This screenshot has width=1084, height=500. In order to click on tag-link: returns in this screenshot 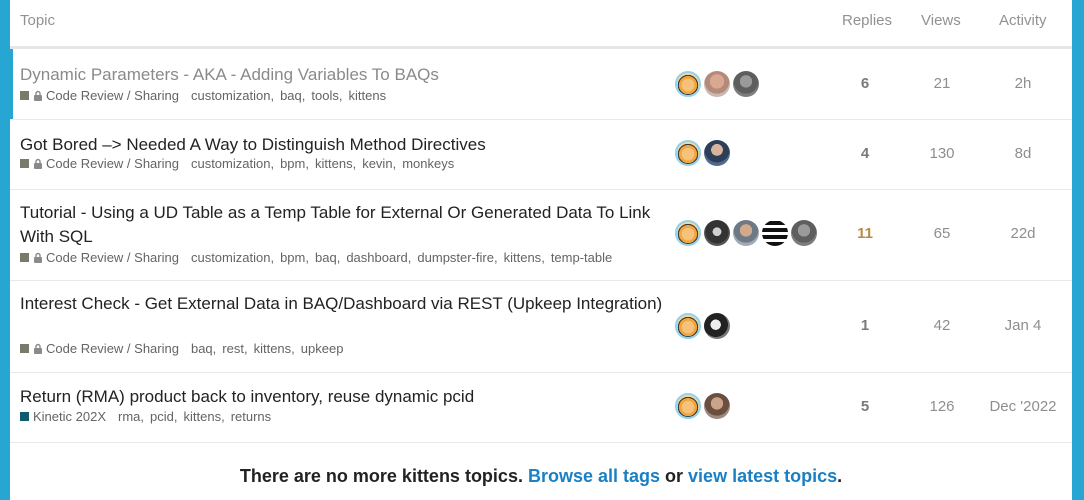, I will do `click(251, 416)`.